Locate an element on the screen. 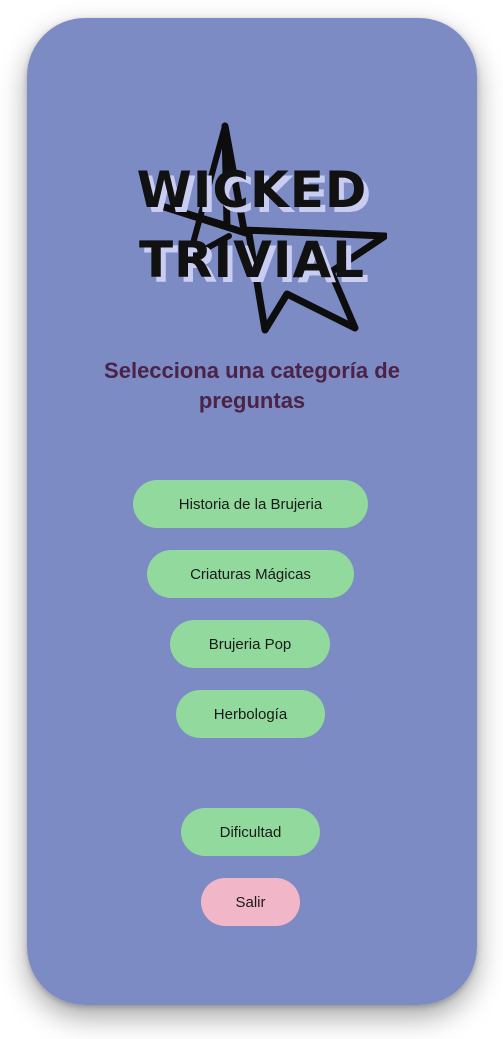  category-button-criaturas: Criaturas Mágicas is located at coordinates (250, 574).